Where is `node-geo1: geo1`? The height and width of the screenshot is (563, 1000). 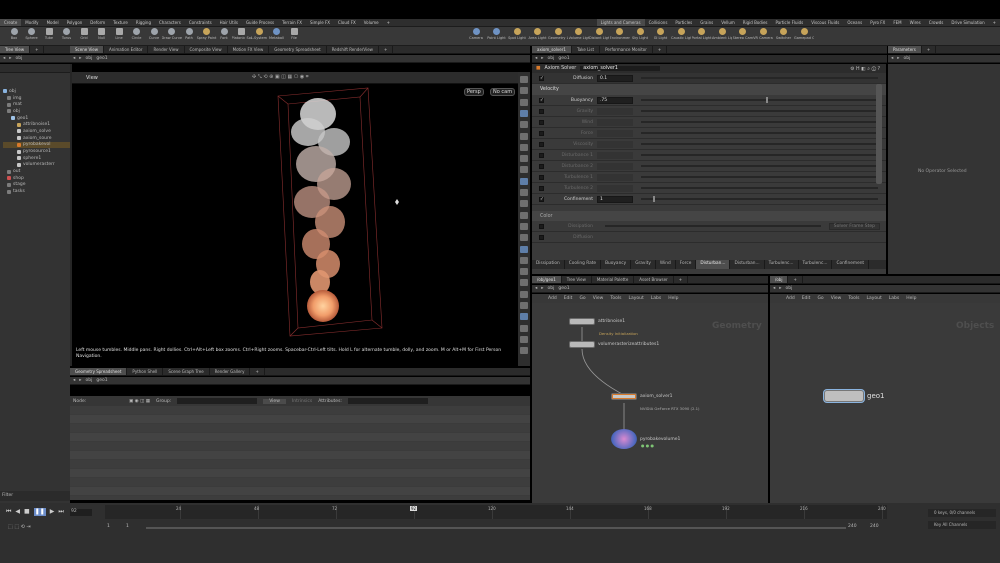 node-geo1: geo1 is located at coordinates (854, 396).